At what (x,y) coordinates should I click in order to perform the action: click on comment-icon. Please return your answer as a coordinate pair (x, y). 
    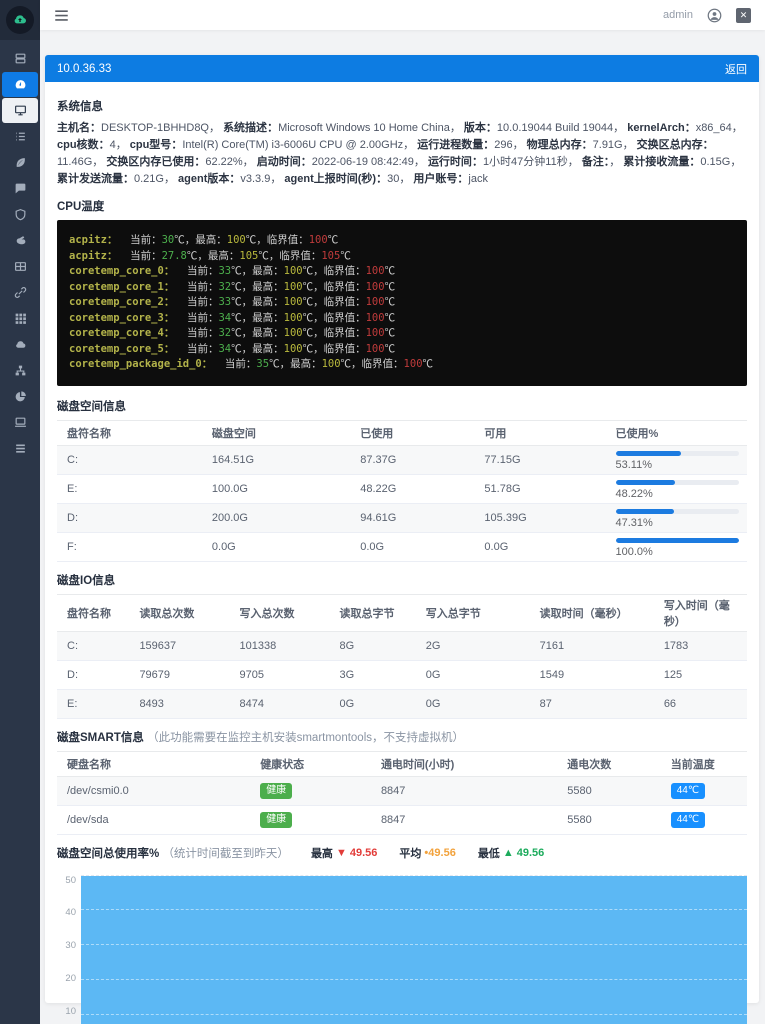
    Looking at the image, I should click on (20, 188).